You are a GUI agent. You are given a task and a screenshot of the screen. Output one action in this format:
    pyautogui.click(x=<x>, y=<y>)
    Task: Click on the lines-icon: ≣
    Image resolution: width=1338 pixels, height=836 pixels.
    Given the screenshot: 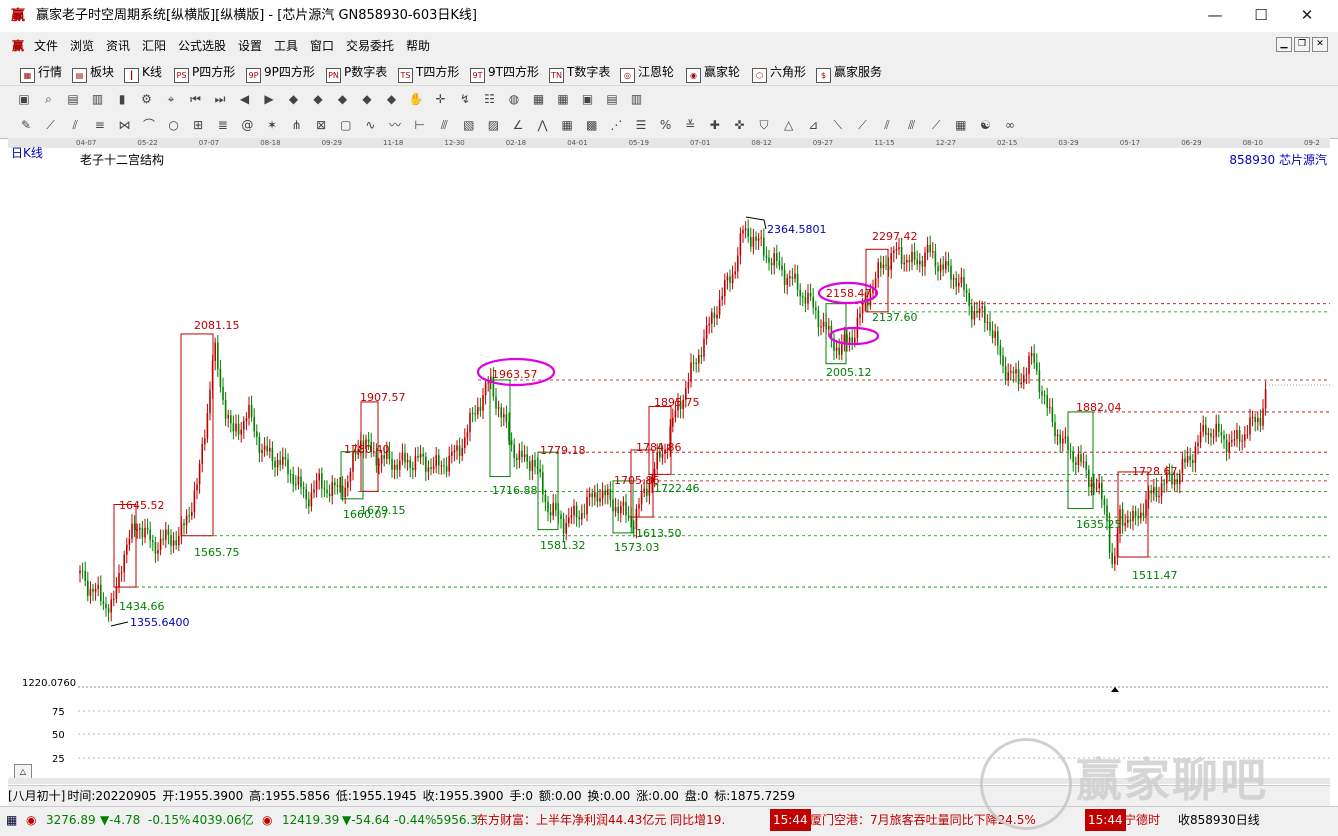 What is the action you would take?
    pyautogui.click(x=223, y=125)
    